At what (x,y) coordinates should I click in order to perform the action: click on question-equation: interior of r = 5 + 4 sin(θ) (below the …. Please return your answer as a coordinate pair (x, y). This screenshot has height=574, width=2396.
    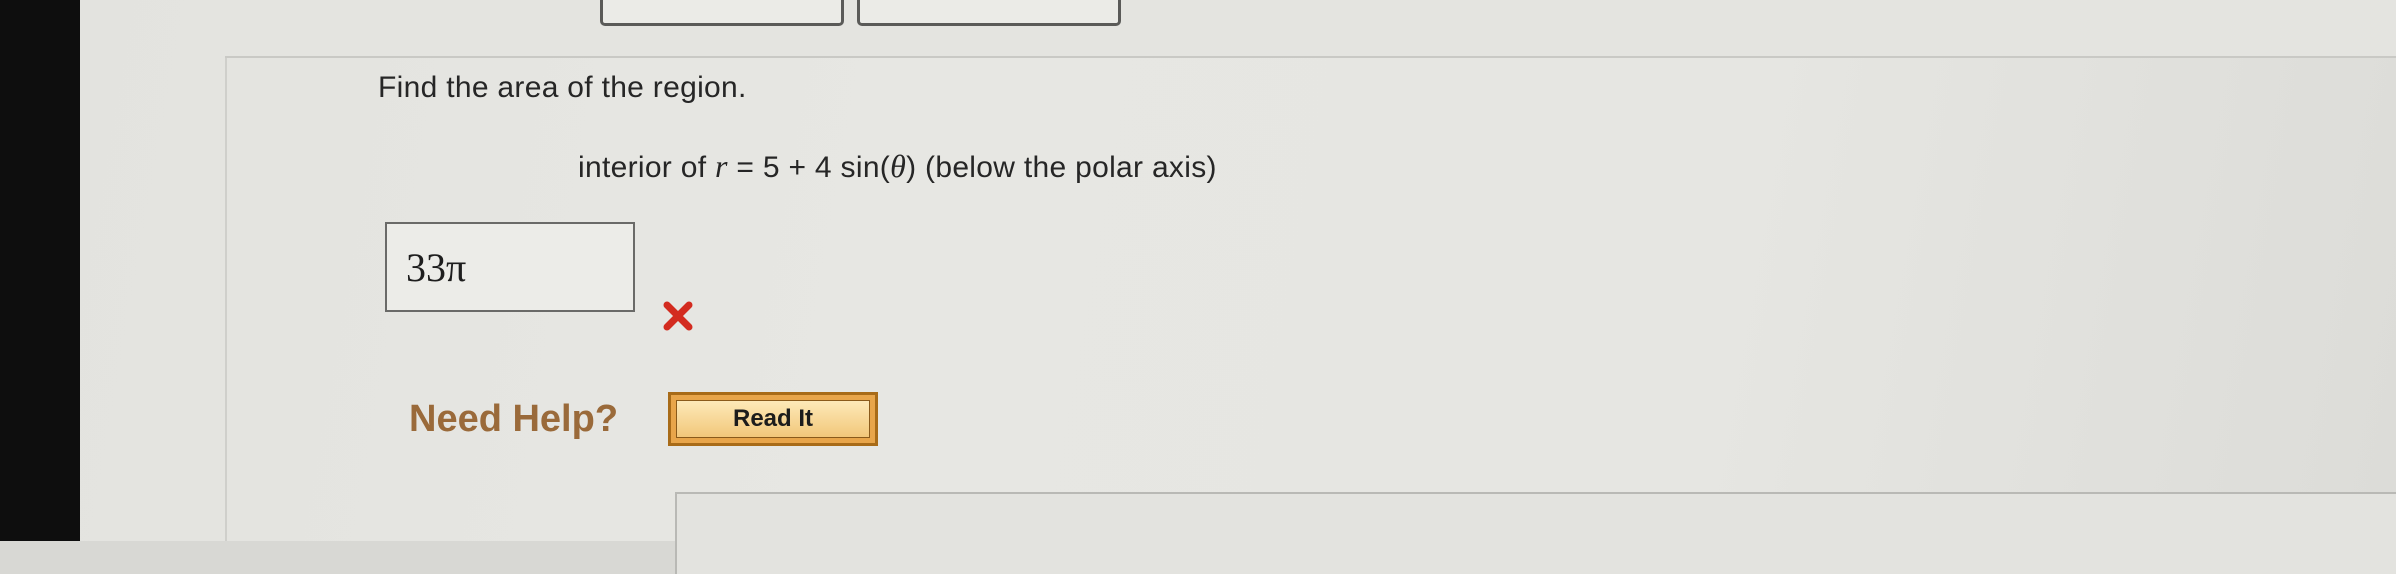
    Looking at the image, I should click on (897, 166).